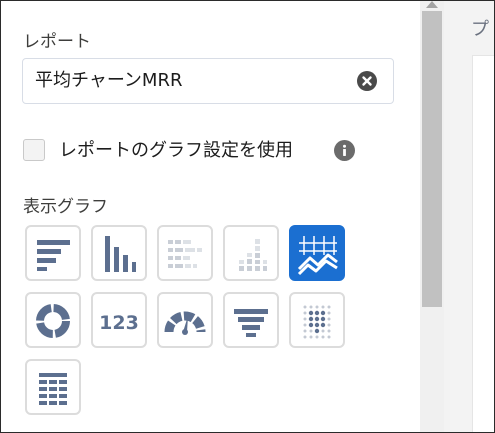  What do you see at coordinates (208, 81) in the screenshot?
I see `report-combobox: 平均チャーンMRR` at bounding box center [208, 81].